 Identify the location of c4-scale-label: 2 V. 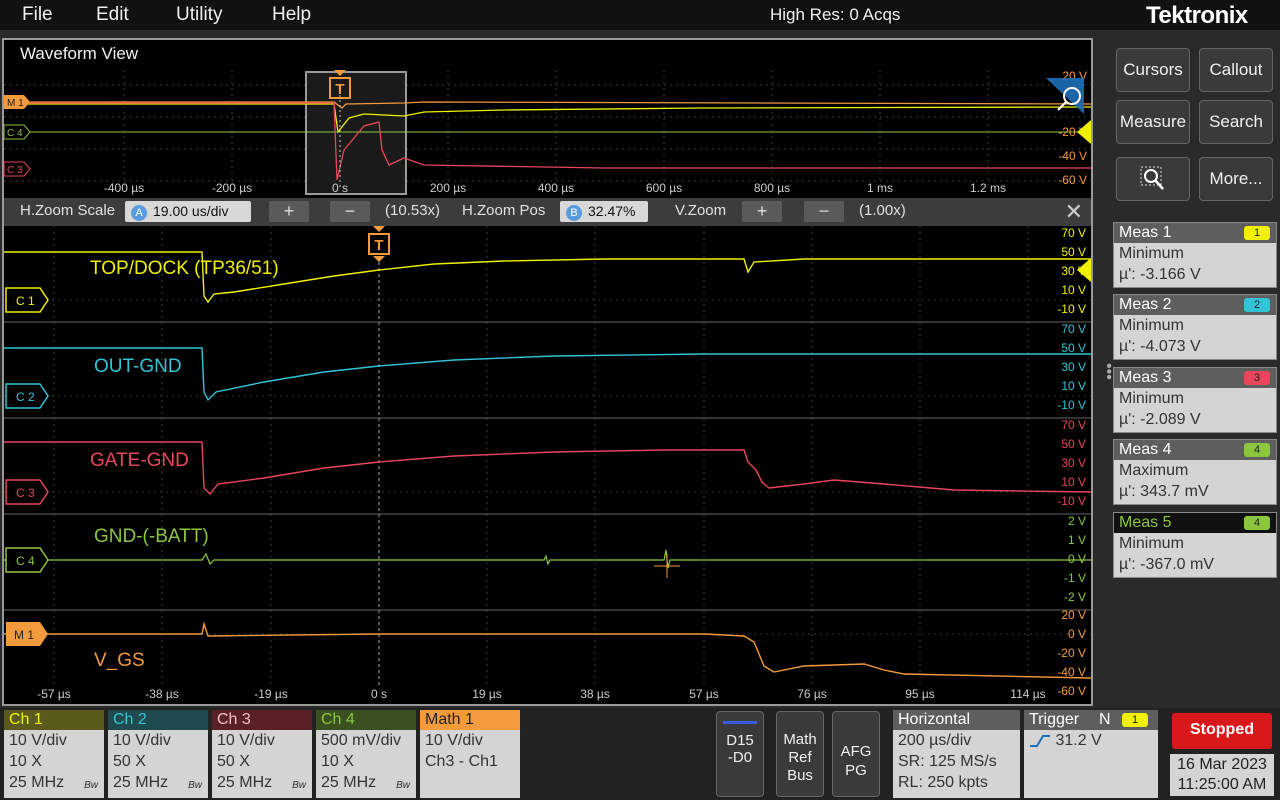
(1077, 521).